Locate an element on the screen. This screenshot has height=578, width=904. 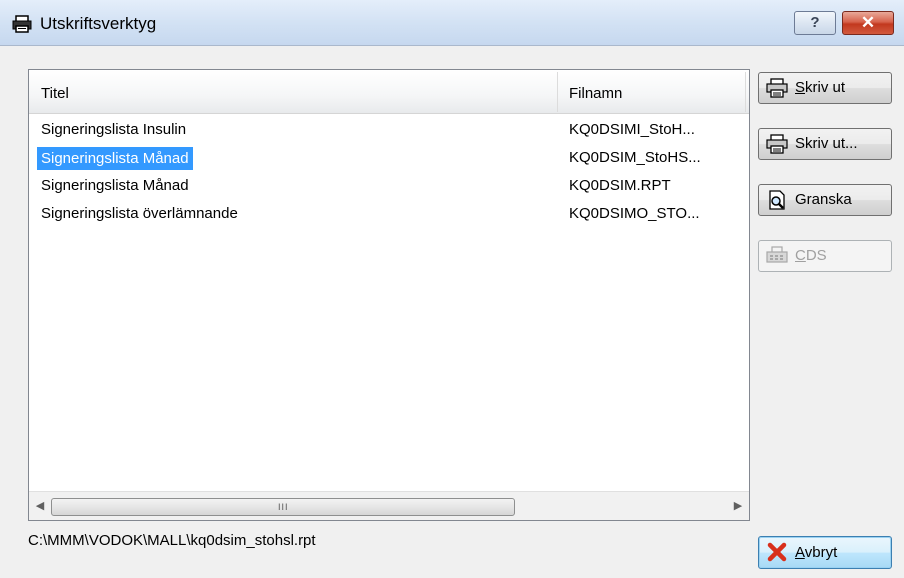
red-x-icon is located at coordinates (777, 552).